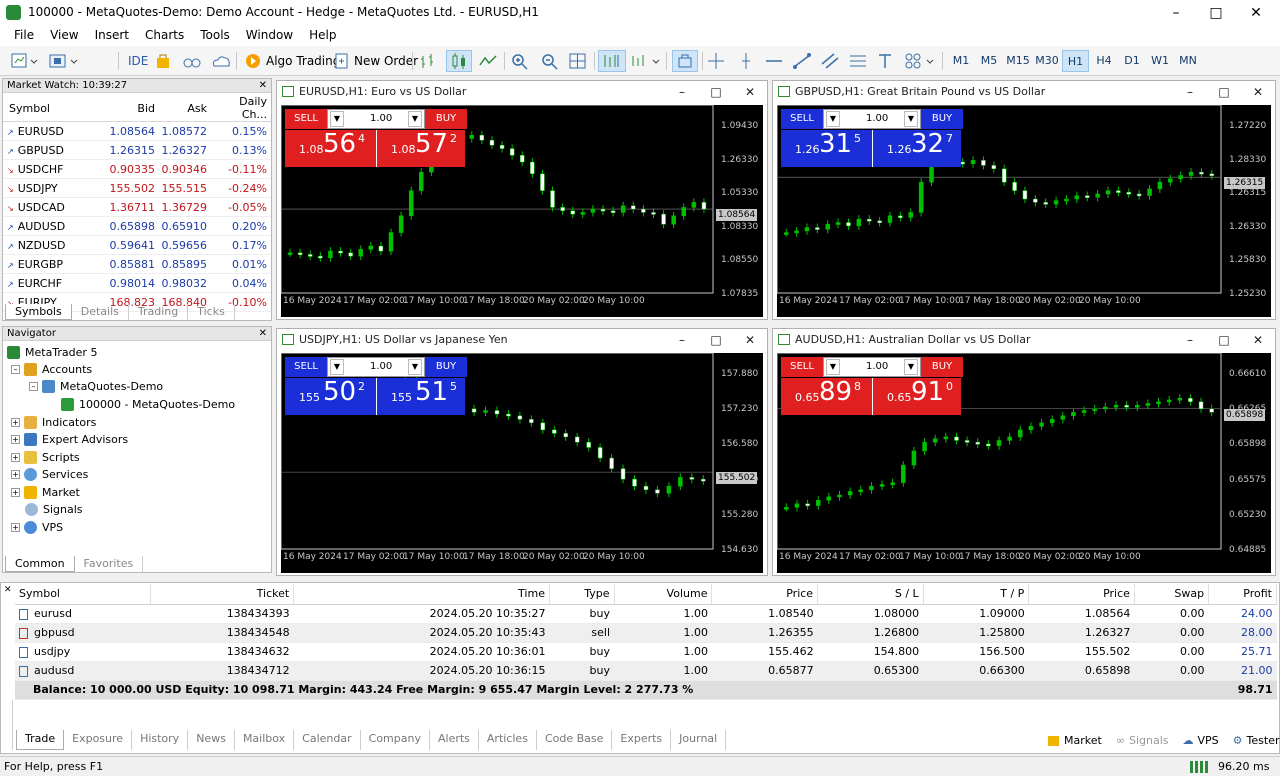 Image resolution: width=1280 pixels, height=776 pixels. Describe the element at coordinates (550, 61) in the screenshot. I see `zoom-out-icon` at that location.